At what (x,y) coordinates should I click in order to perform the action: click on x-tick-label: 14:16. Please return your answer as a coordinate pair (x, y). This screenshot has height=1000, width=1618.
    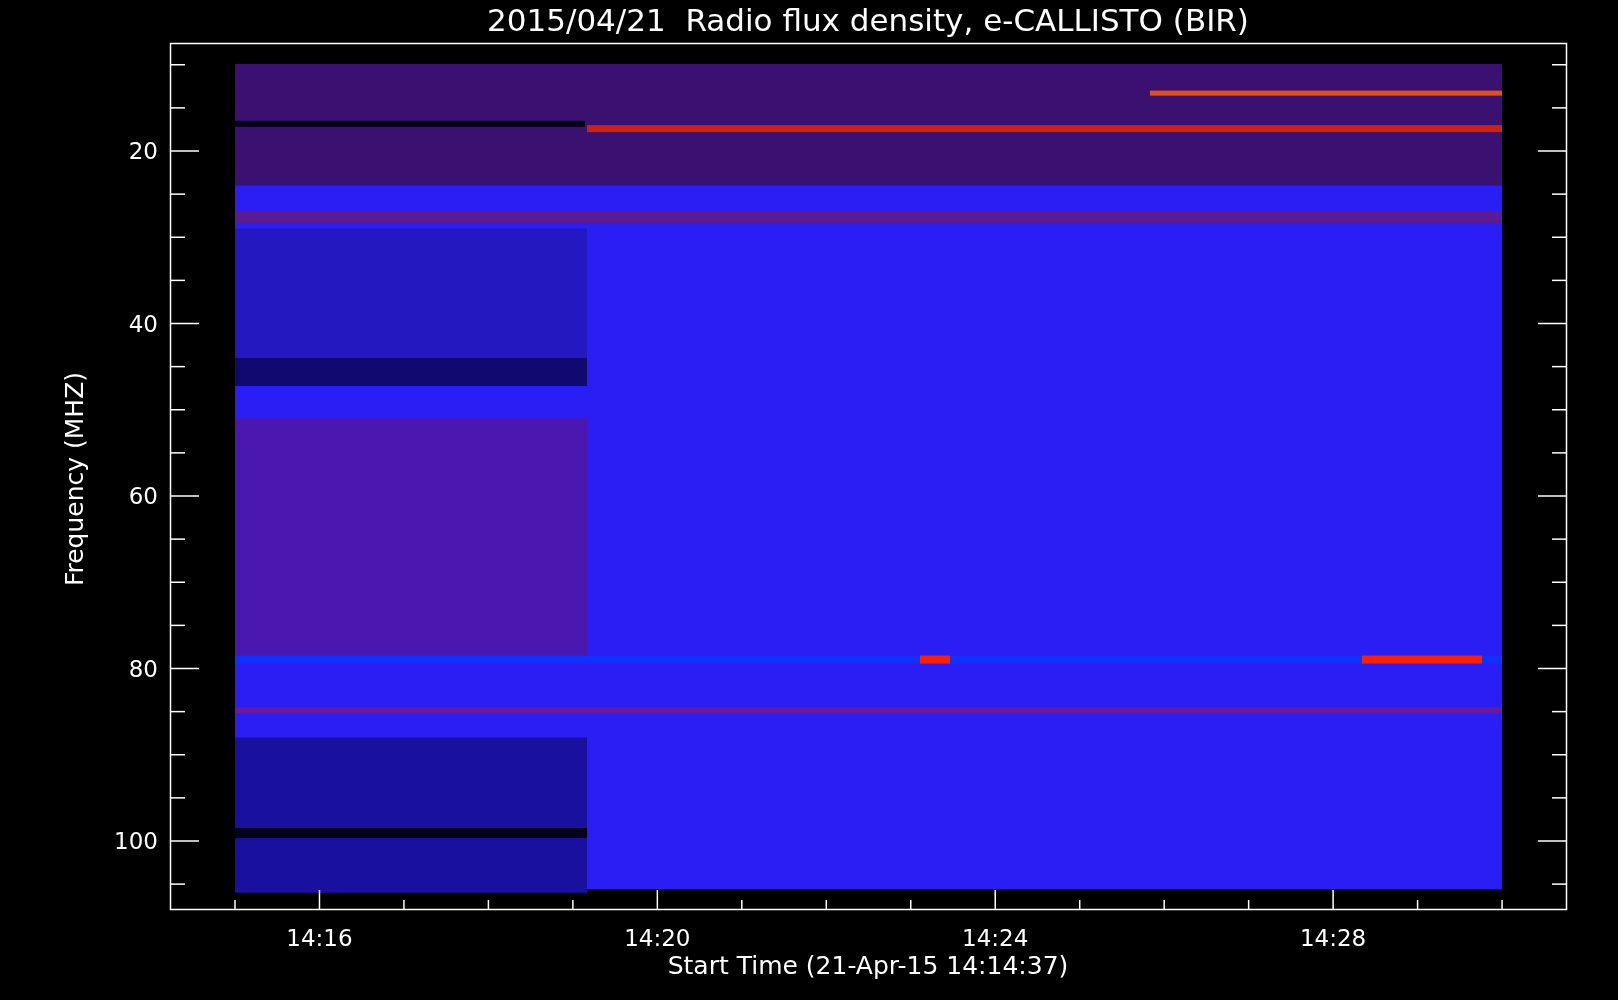
    Looking at the image, I should click on (319, 938).